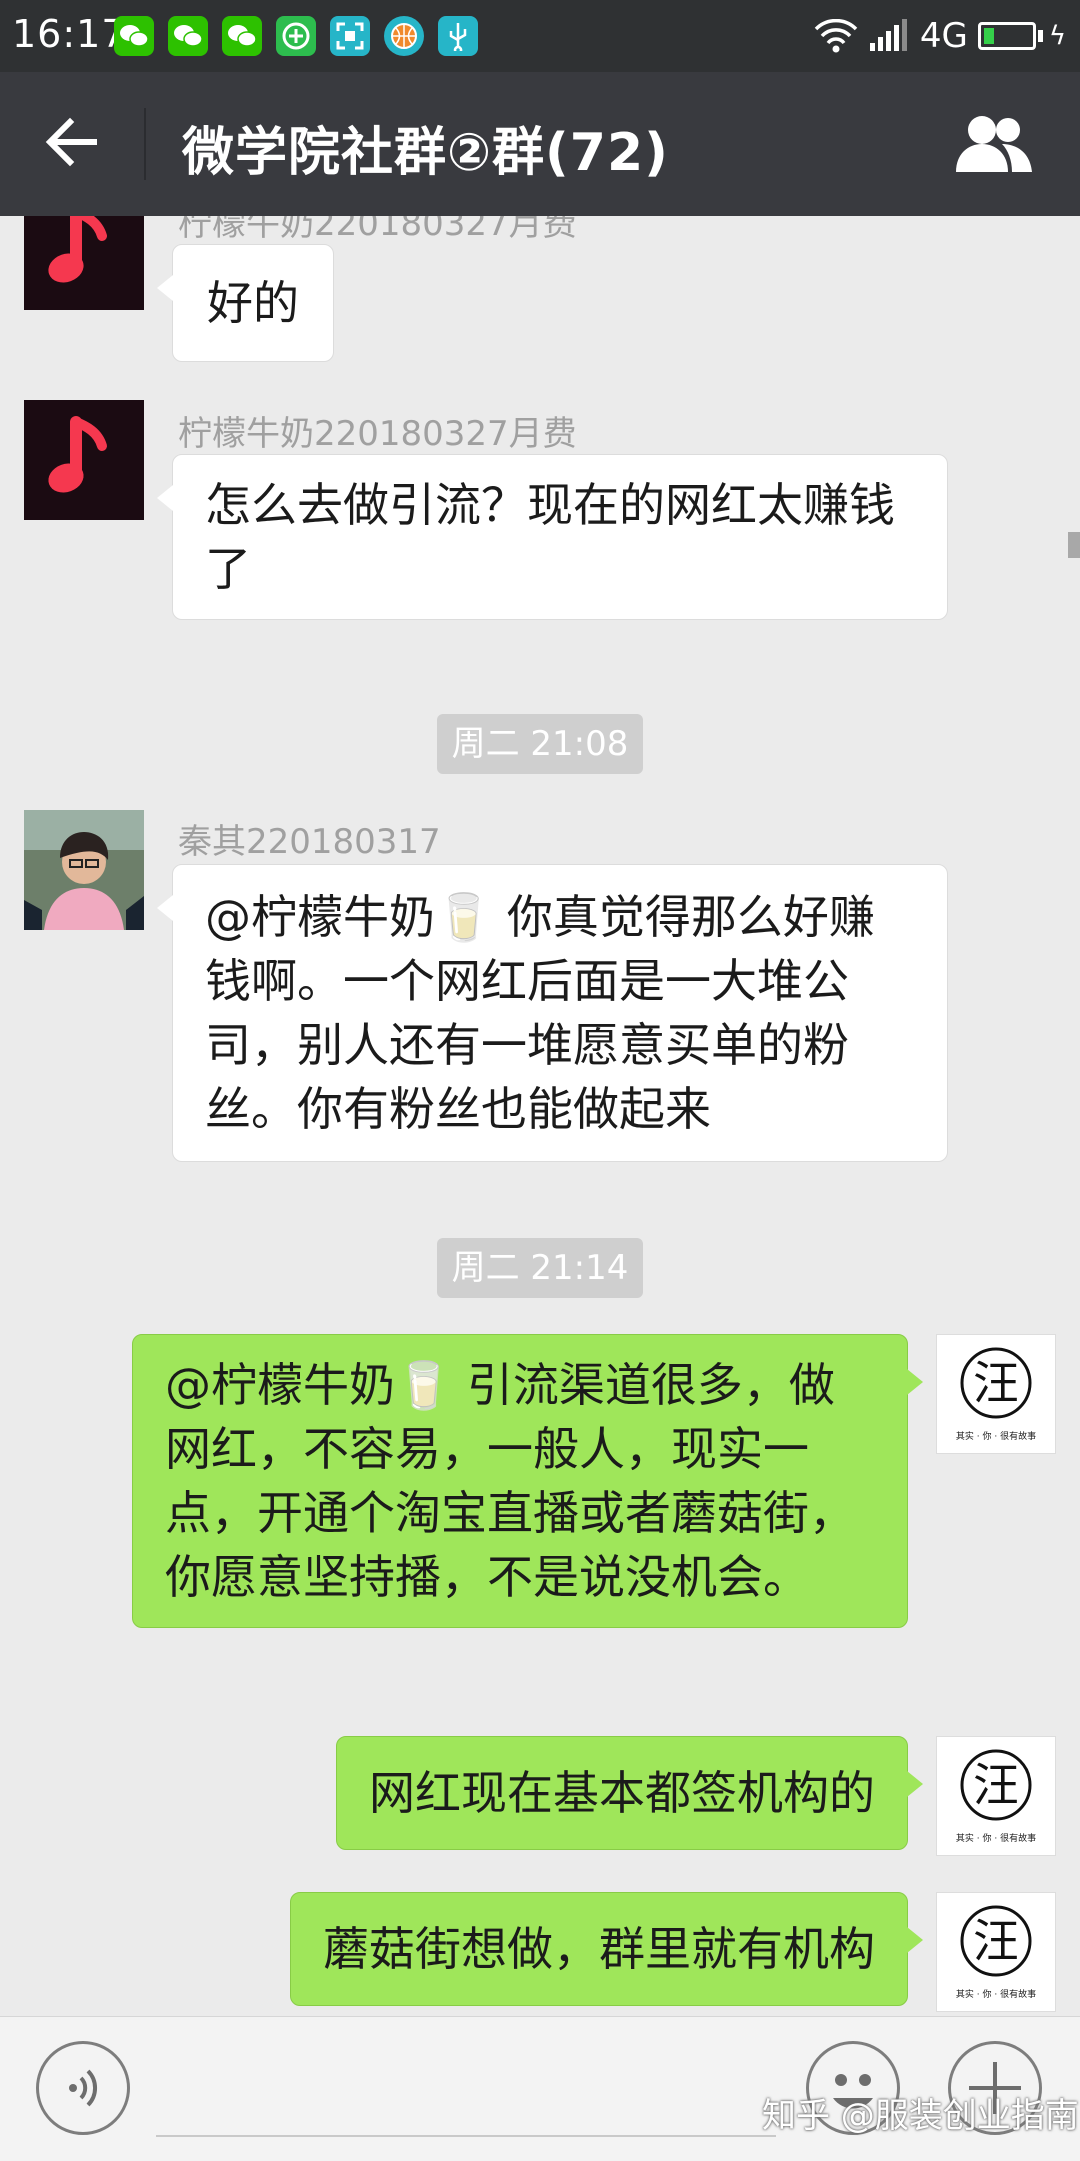 The width and height of the screenshot is (1080, 2161). What do you see at coordinates (540, 36) in the screenshot?
I see `status-bar: 16:17 4G ϟ` at bounding box center [540, 36].